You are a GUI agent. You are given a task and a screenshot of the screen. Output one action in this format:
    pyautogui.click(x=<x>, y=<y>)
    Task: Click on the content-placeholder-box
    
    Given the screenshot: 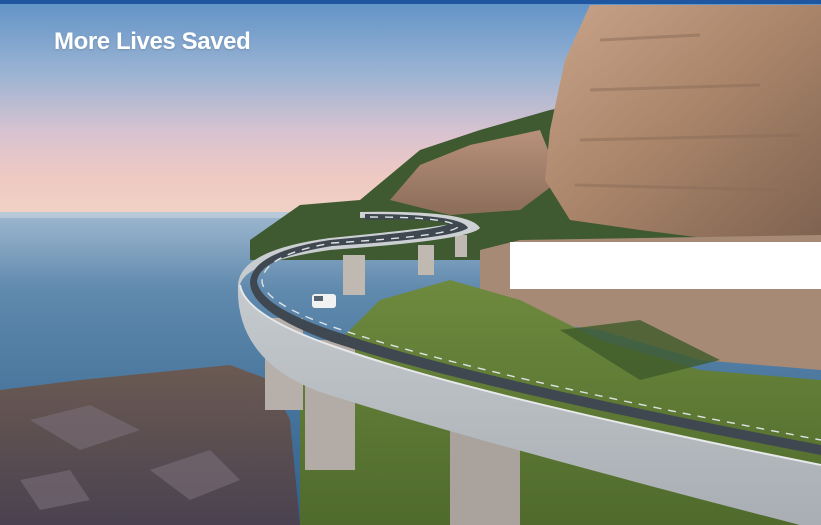 What is the action you would take?
    pyautogui.click(x=665, y=265)
    